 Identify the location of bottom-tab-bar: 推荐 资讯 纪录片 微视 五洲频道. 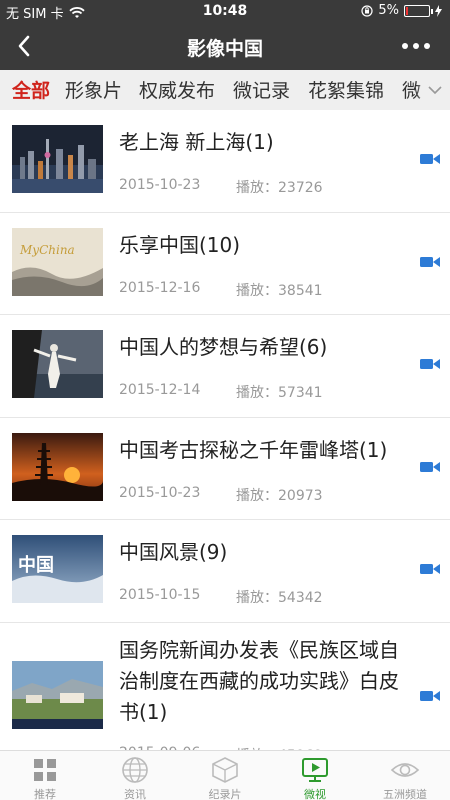
(225, 775).